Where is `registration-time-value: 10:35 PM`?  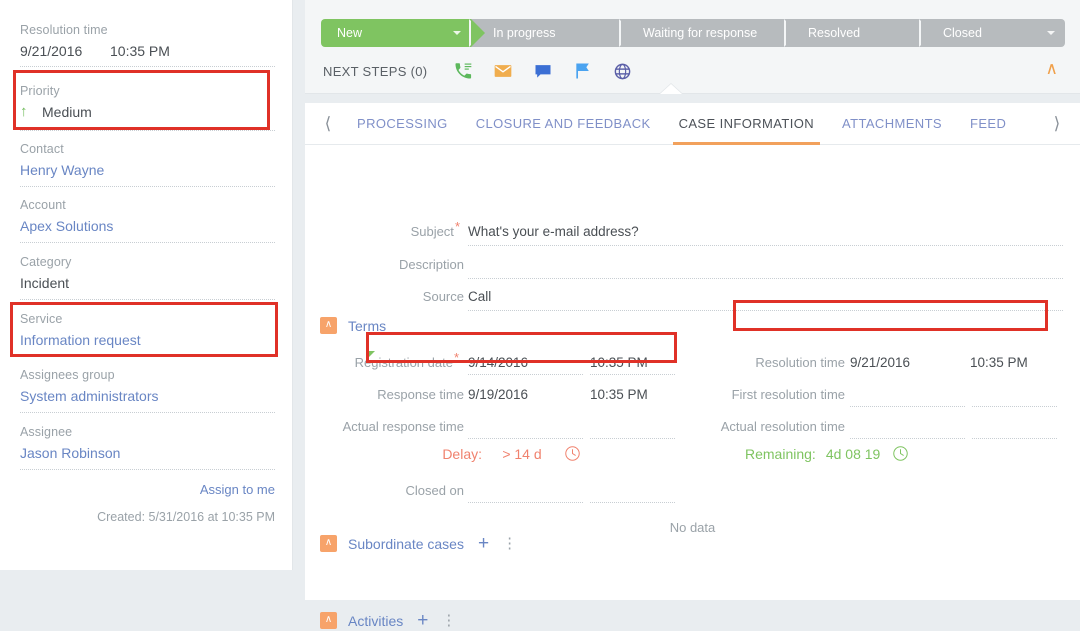 registration-time-value: 10:35 PM is located at coordinates (619, 363).